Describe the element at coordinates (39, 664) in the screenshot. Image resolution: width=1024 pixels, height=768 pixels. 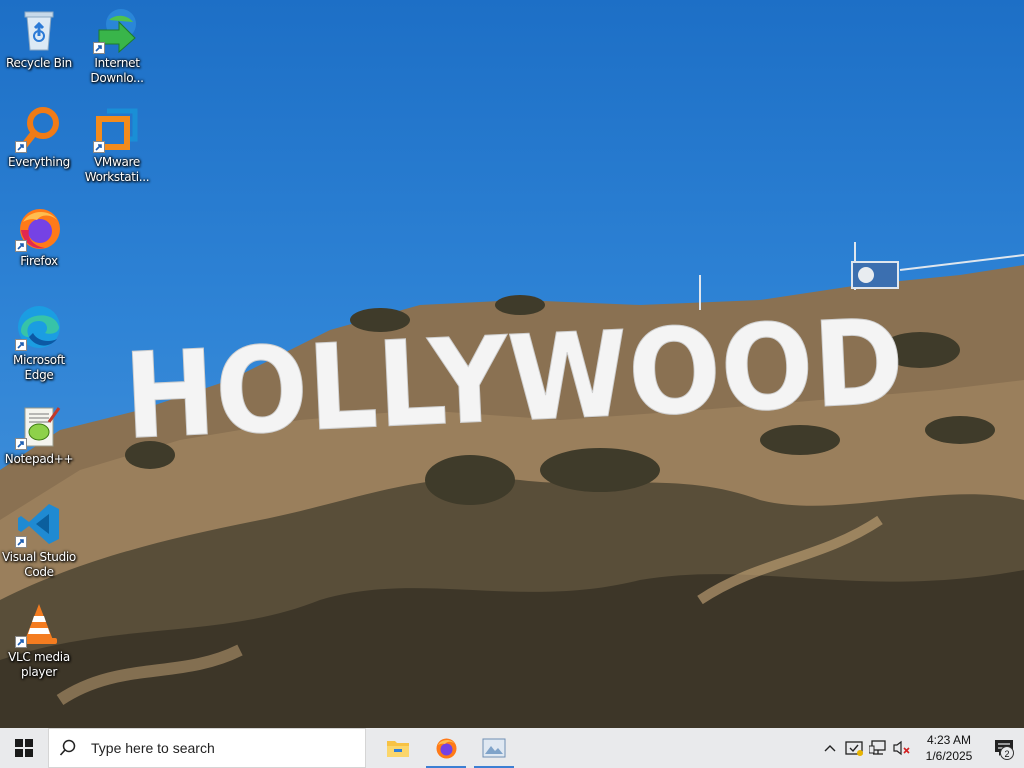
I see `desktop-icon-label: VLC media player` at that location.